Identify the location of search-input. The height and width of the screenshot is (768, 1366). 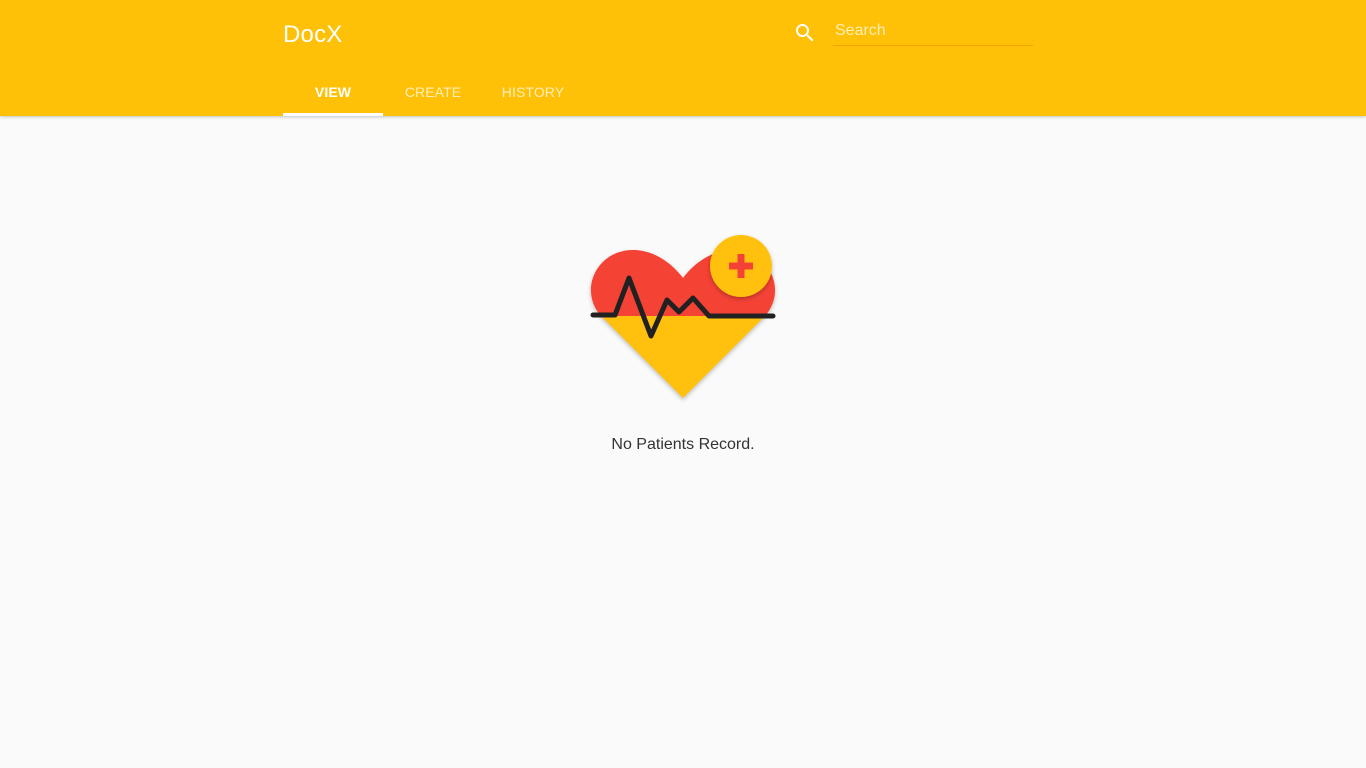
(933, 32).